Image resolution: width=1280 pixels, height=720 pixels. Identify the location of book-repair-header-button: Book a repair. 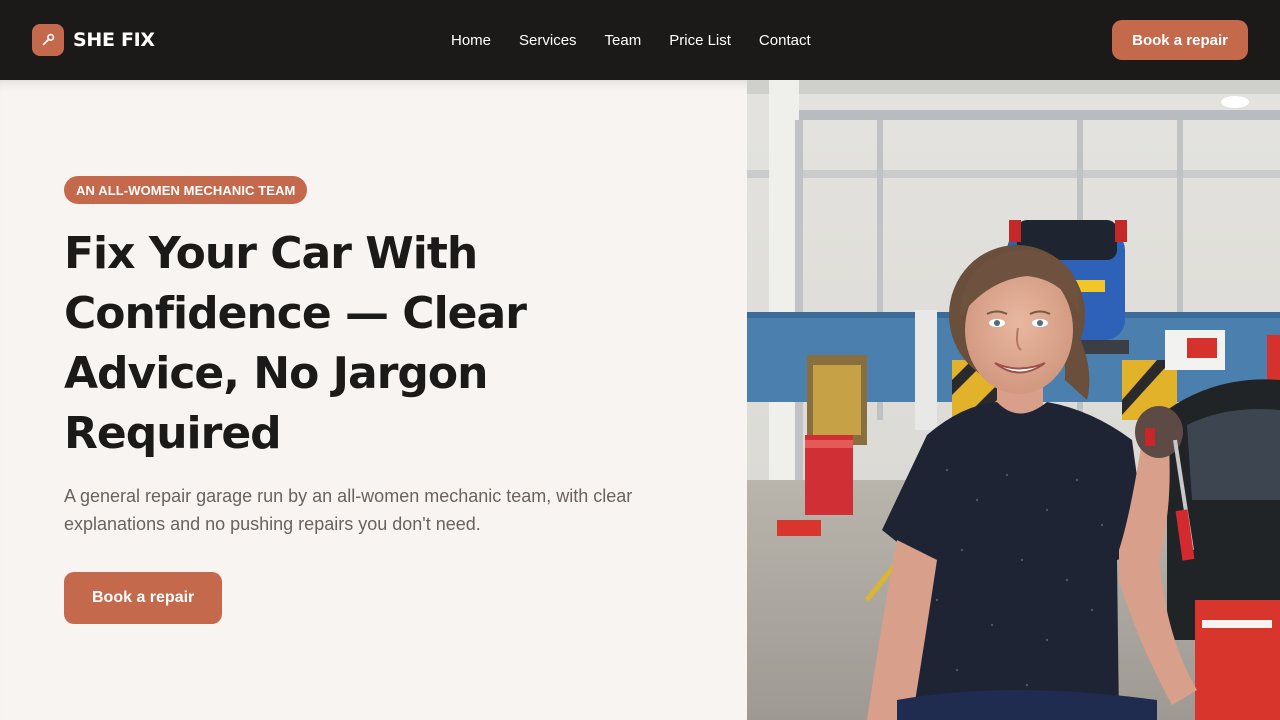
(1180, 40).